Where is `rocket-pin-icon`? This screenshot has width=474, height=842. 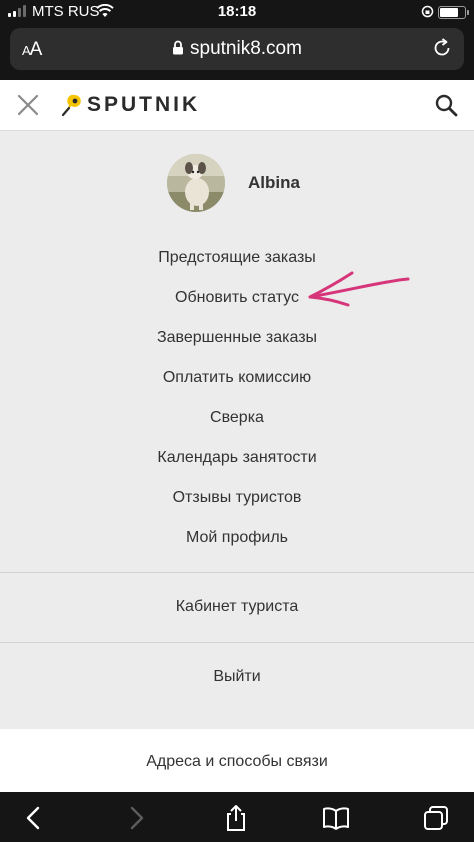
rocket-pin-icon is located at coordinates (71, 105).